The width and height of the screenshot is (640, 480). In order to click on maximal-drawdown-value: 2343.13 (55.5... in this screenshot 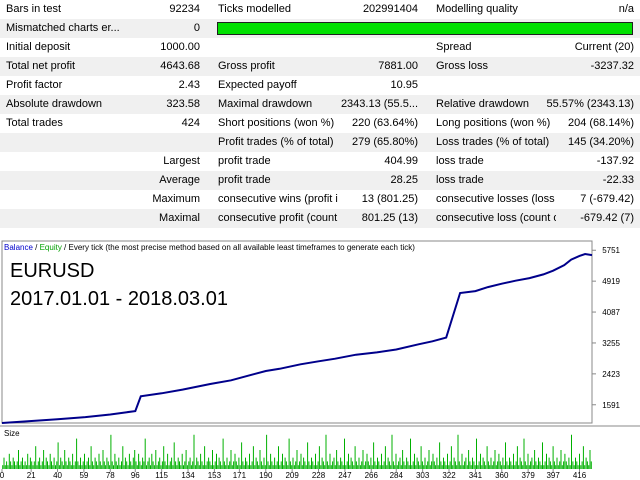, I will do `click(379, 104)`.